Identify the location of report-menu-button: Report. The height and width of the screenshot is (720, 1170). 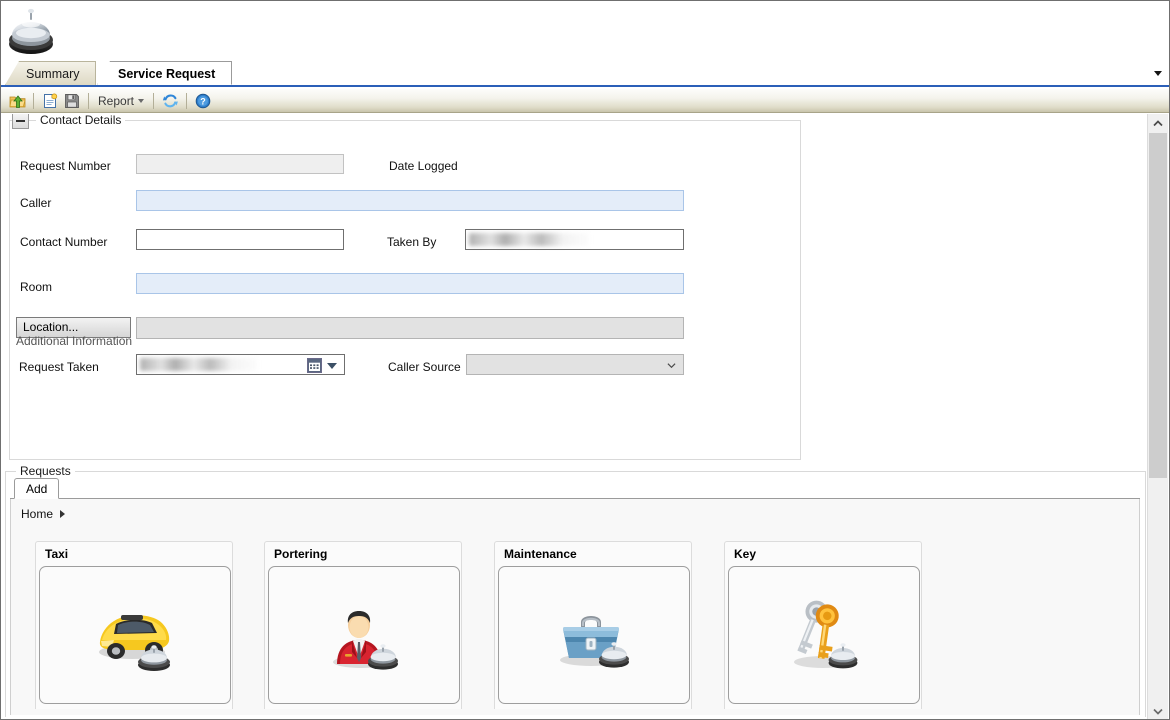
(121, 101).